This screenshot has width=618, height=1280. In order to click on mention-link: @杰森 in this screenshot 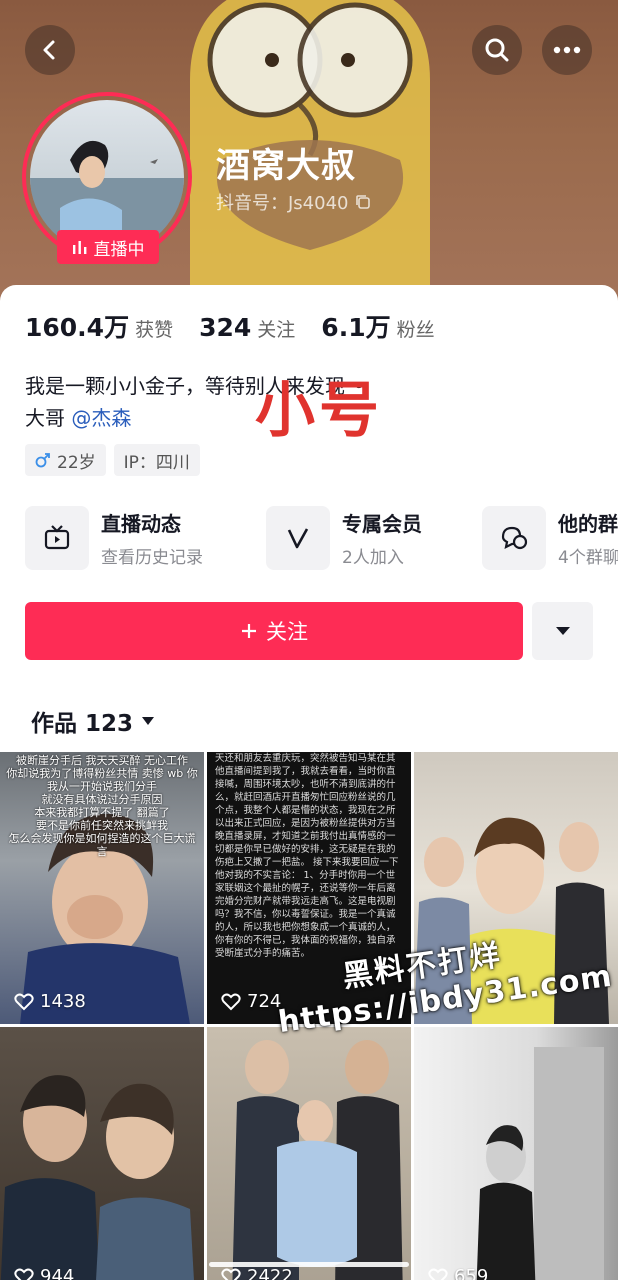, I will do `click(101, 418)`.